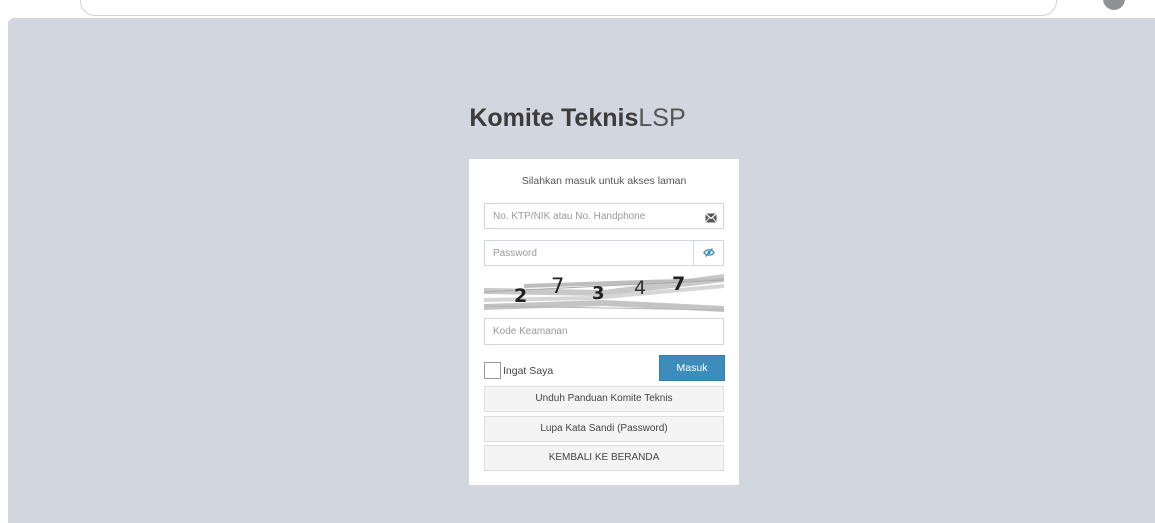 This screenshot has width=1155, height=523. I want to click on browser-toolbar, so click(577, 9).